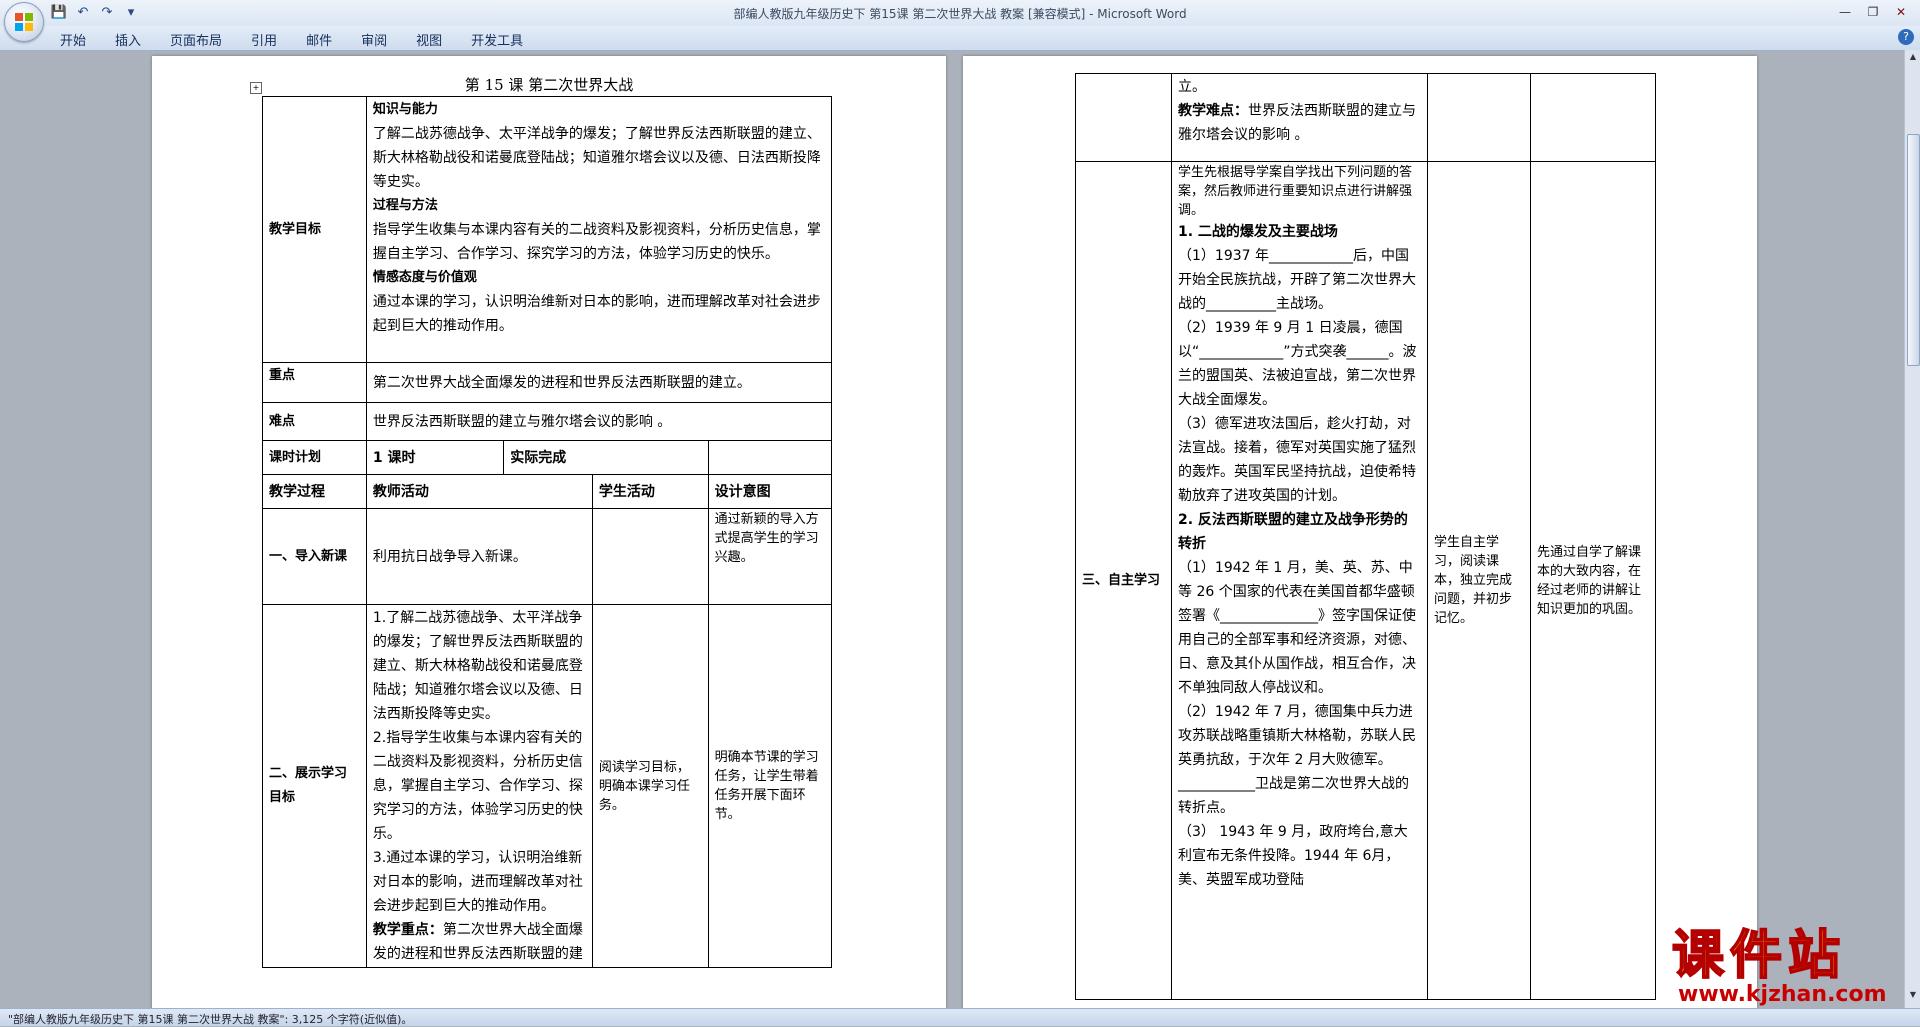 The image size is (1920, 1027). What do you see at coordinates (405, 205) in the screenshot?
I see `goals-heading-method: 过程与方法` at bounding box center [405, 205].